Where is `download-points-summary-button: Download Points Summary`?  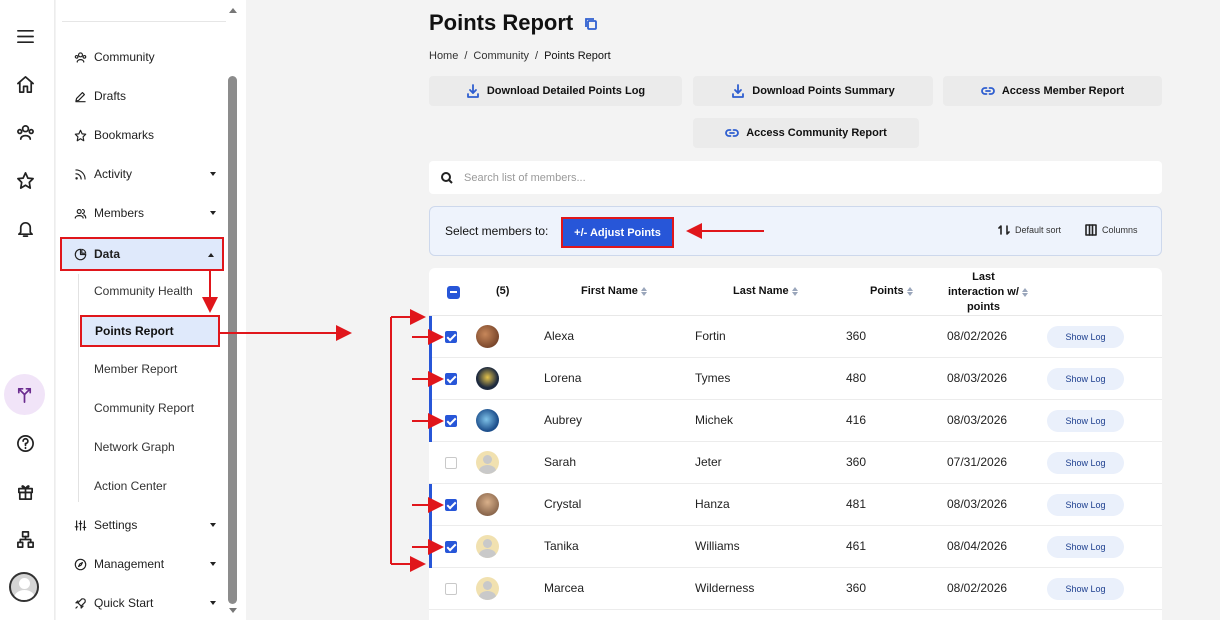 download-points-summary-button: Download Points Summary is located at coordinates (813, 91).